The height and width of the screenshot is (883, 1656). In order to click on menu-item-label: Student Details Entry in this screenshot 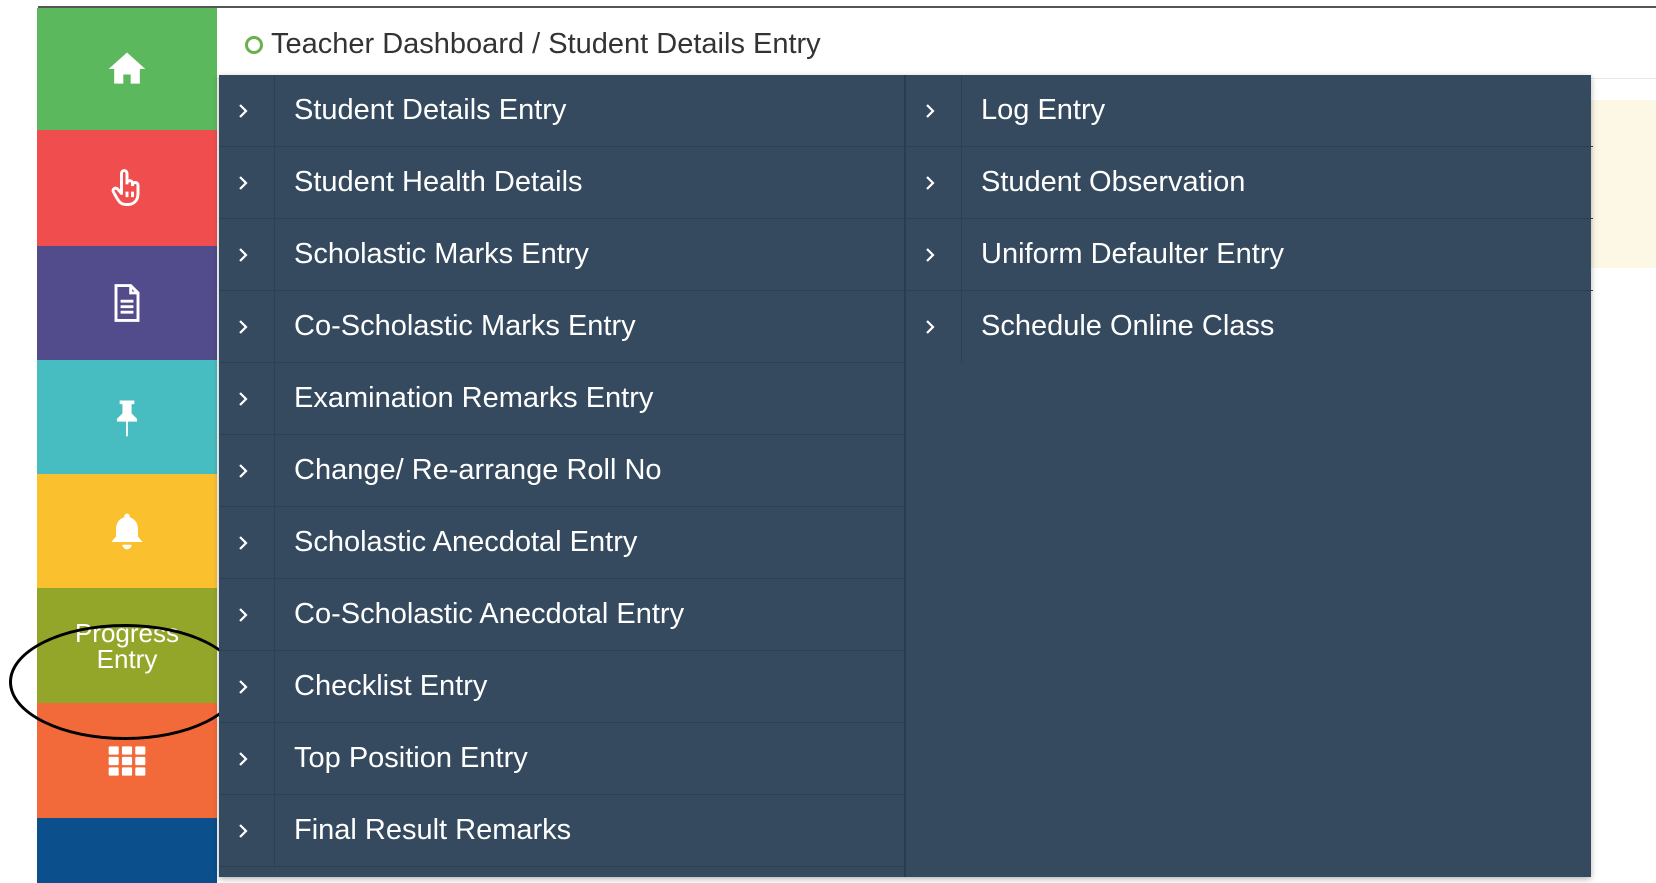, I will do `click(430, 110)`.